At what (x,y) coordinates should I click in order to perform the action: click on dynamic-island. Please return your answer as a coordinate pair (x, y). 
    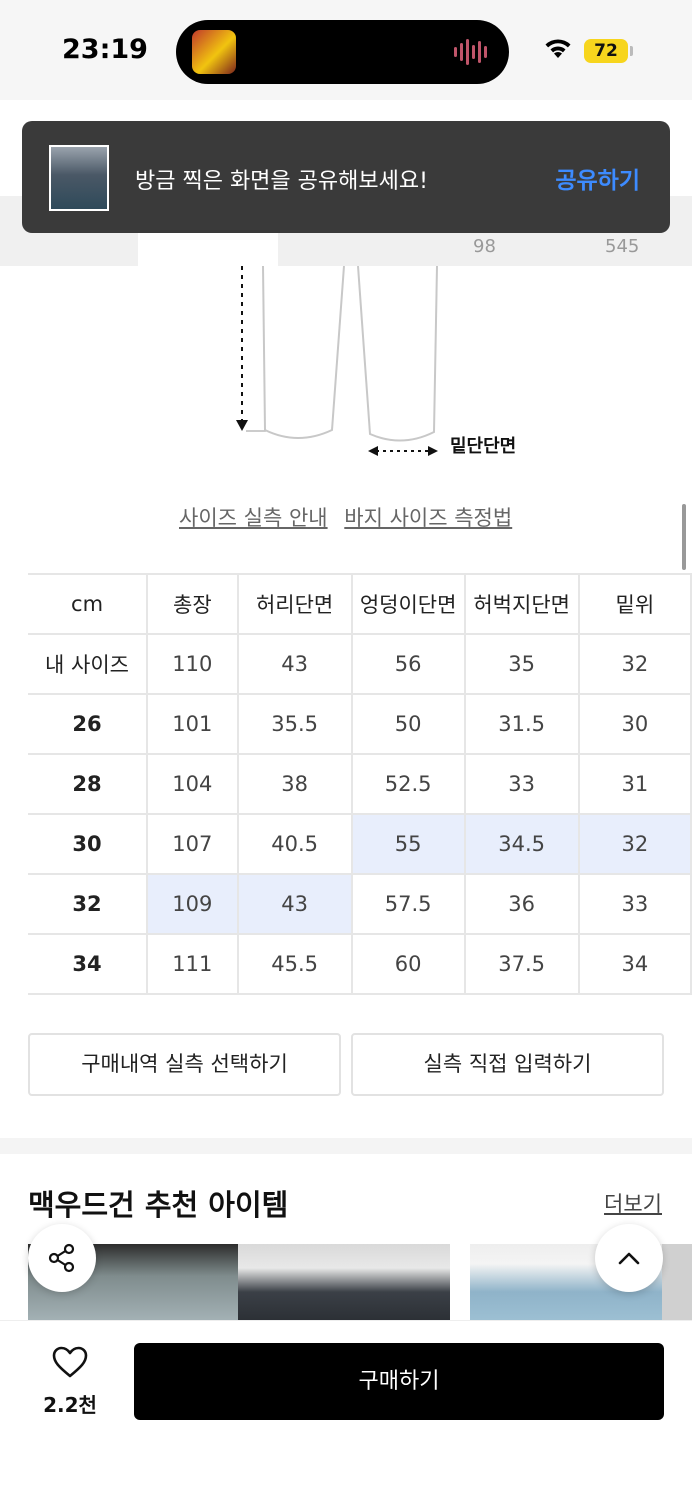
    Looking at the image, I should click on (342, 52).